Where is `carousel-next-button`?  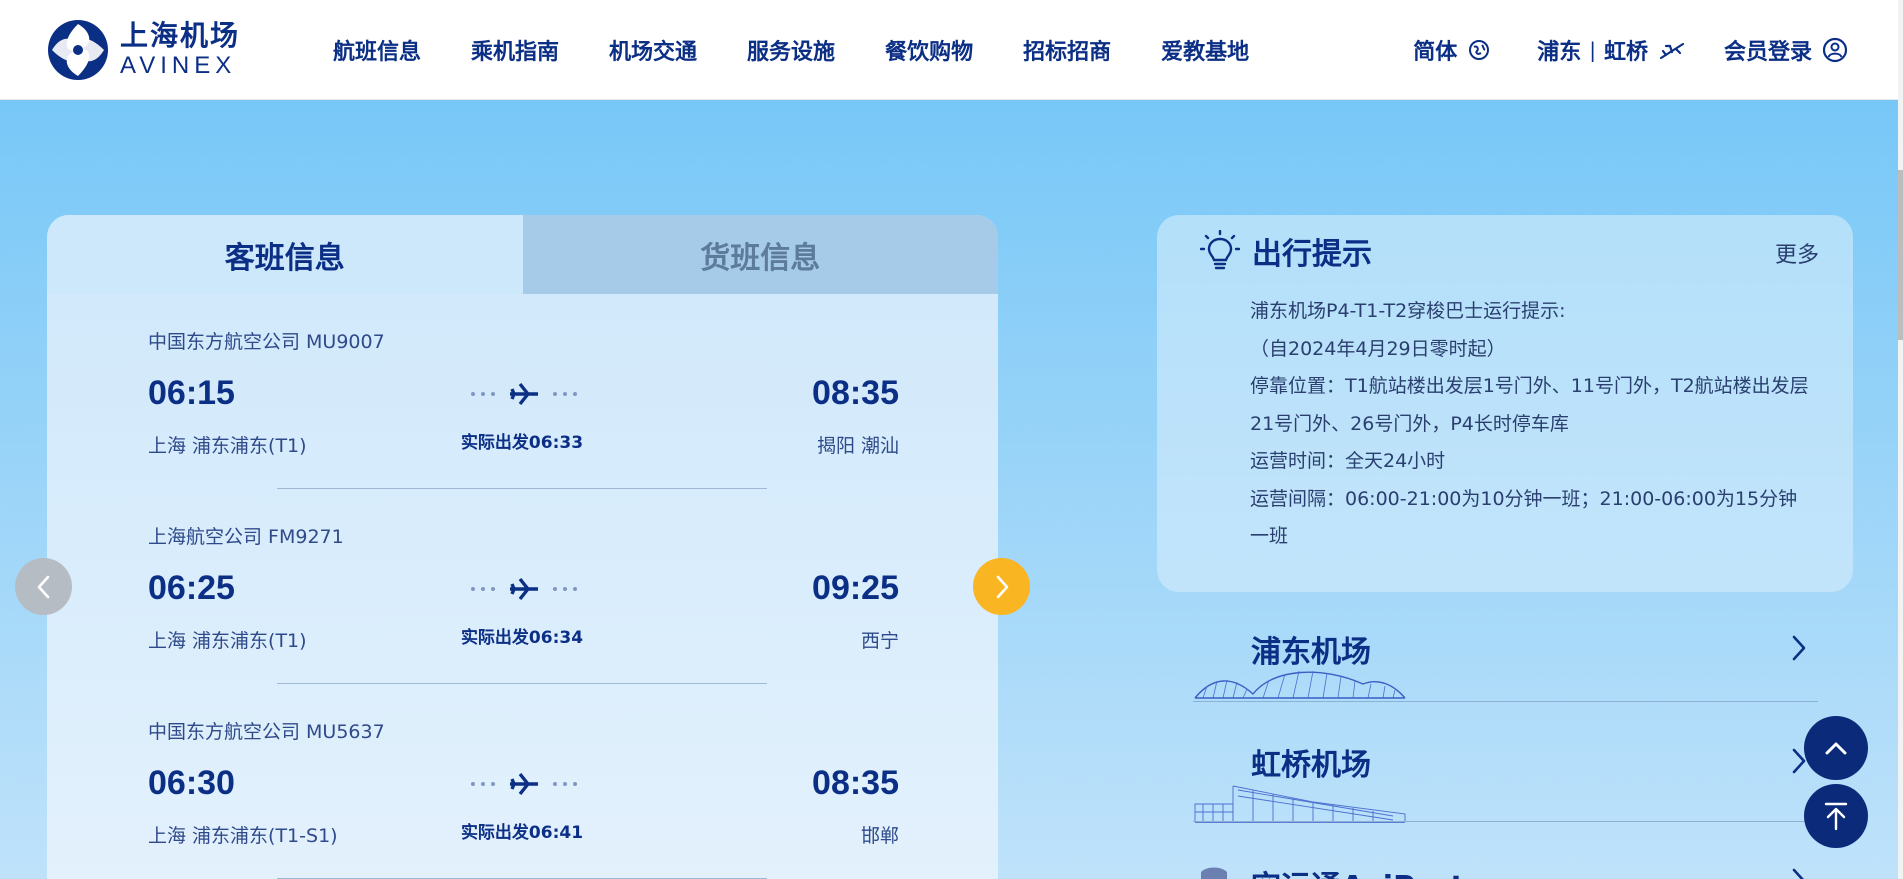
carousel-next-button is located at coordinates (1001, 586).